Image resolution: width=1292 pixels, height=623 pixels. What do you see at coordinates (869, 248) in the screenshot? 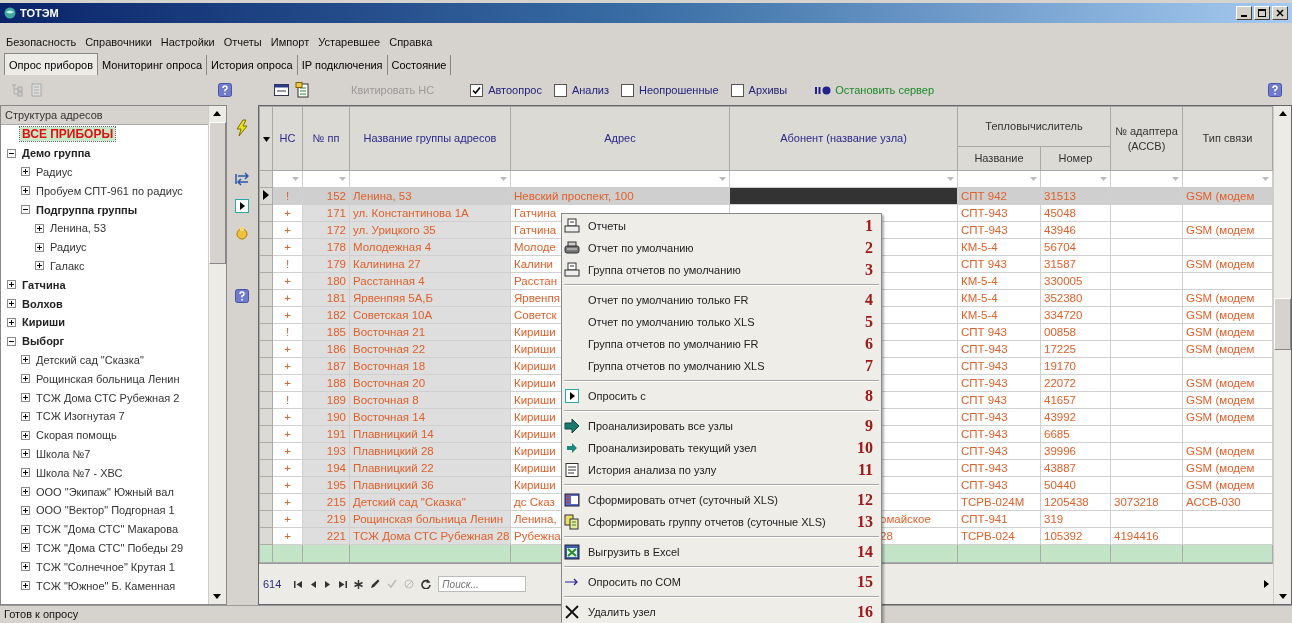
I see `annotation-number: 2` at bounding box center [869, 248].